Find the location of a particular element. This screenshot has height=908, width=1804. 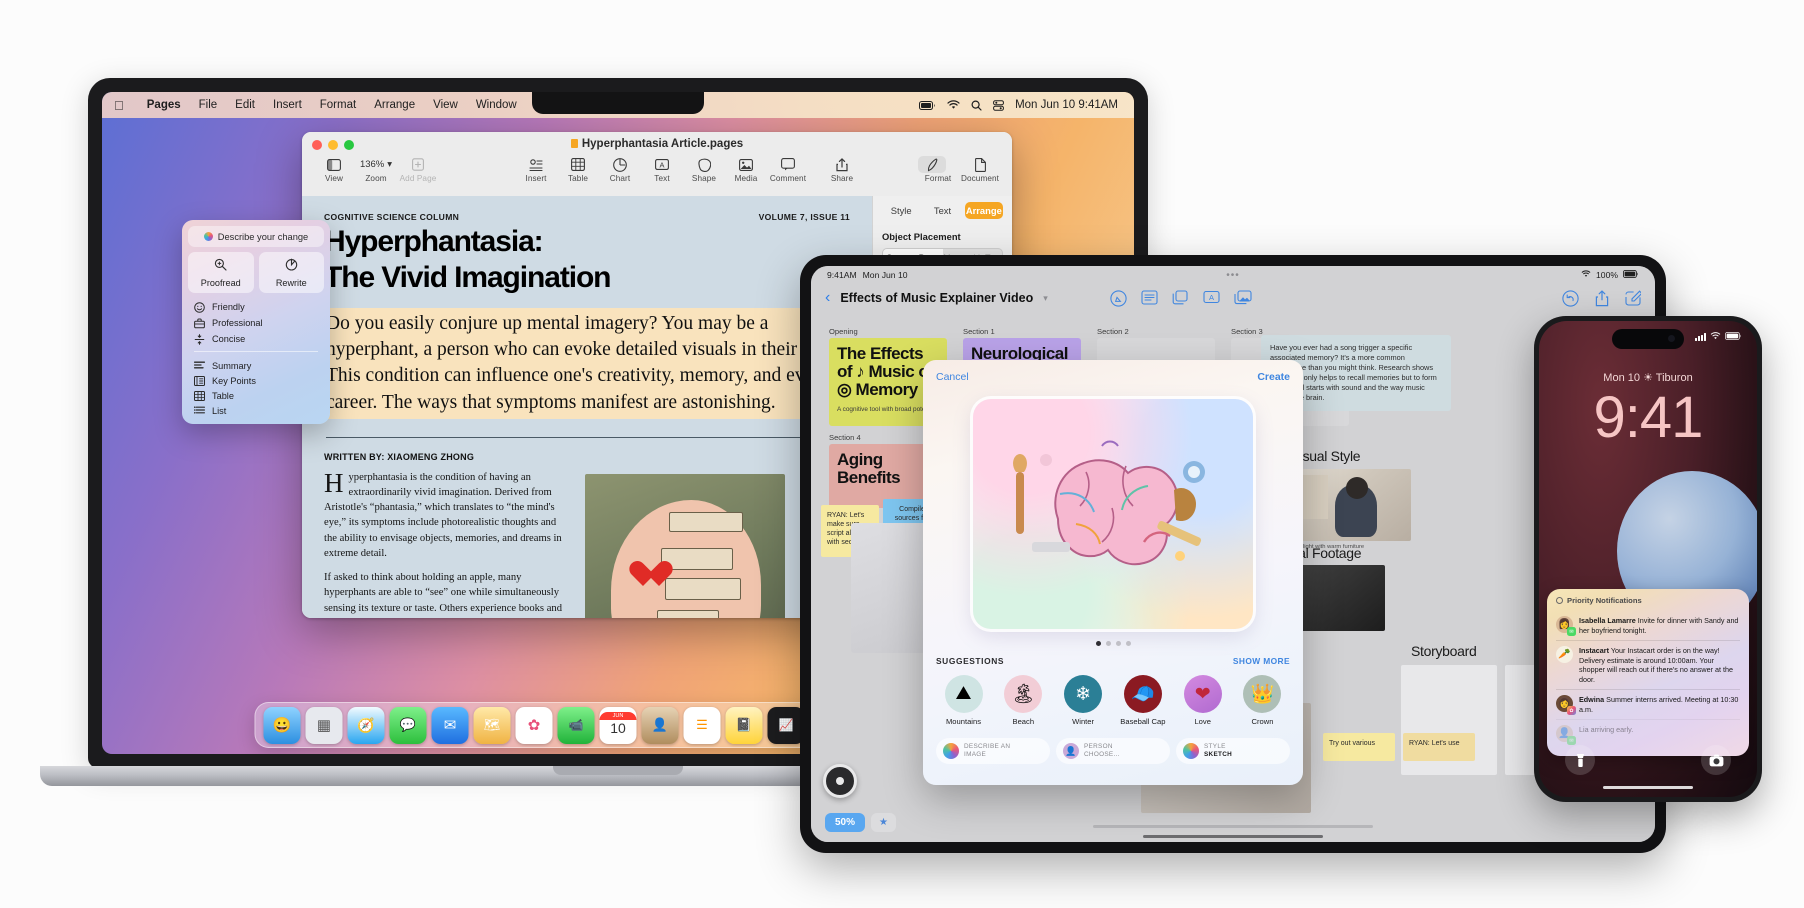

toolbar-add-page-button: Add Page is located at coordinates (418, 169).